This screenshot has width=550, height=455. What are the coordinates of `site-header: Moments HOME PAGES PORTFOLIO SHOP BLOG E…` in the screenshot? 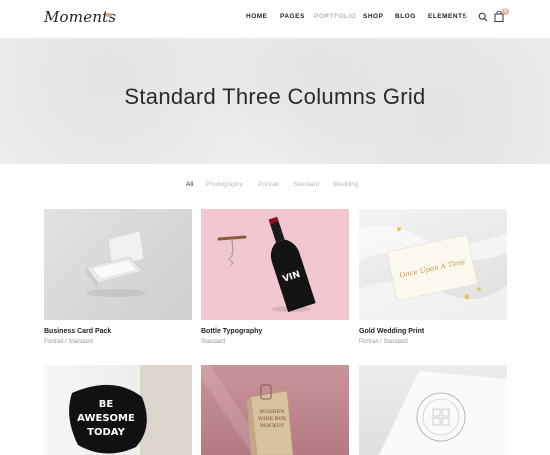 It's located at (275, 19).